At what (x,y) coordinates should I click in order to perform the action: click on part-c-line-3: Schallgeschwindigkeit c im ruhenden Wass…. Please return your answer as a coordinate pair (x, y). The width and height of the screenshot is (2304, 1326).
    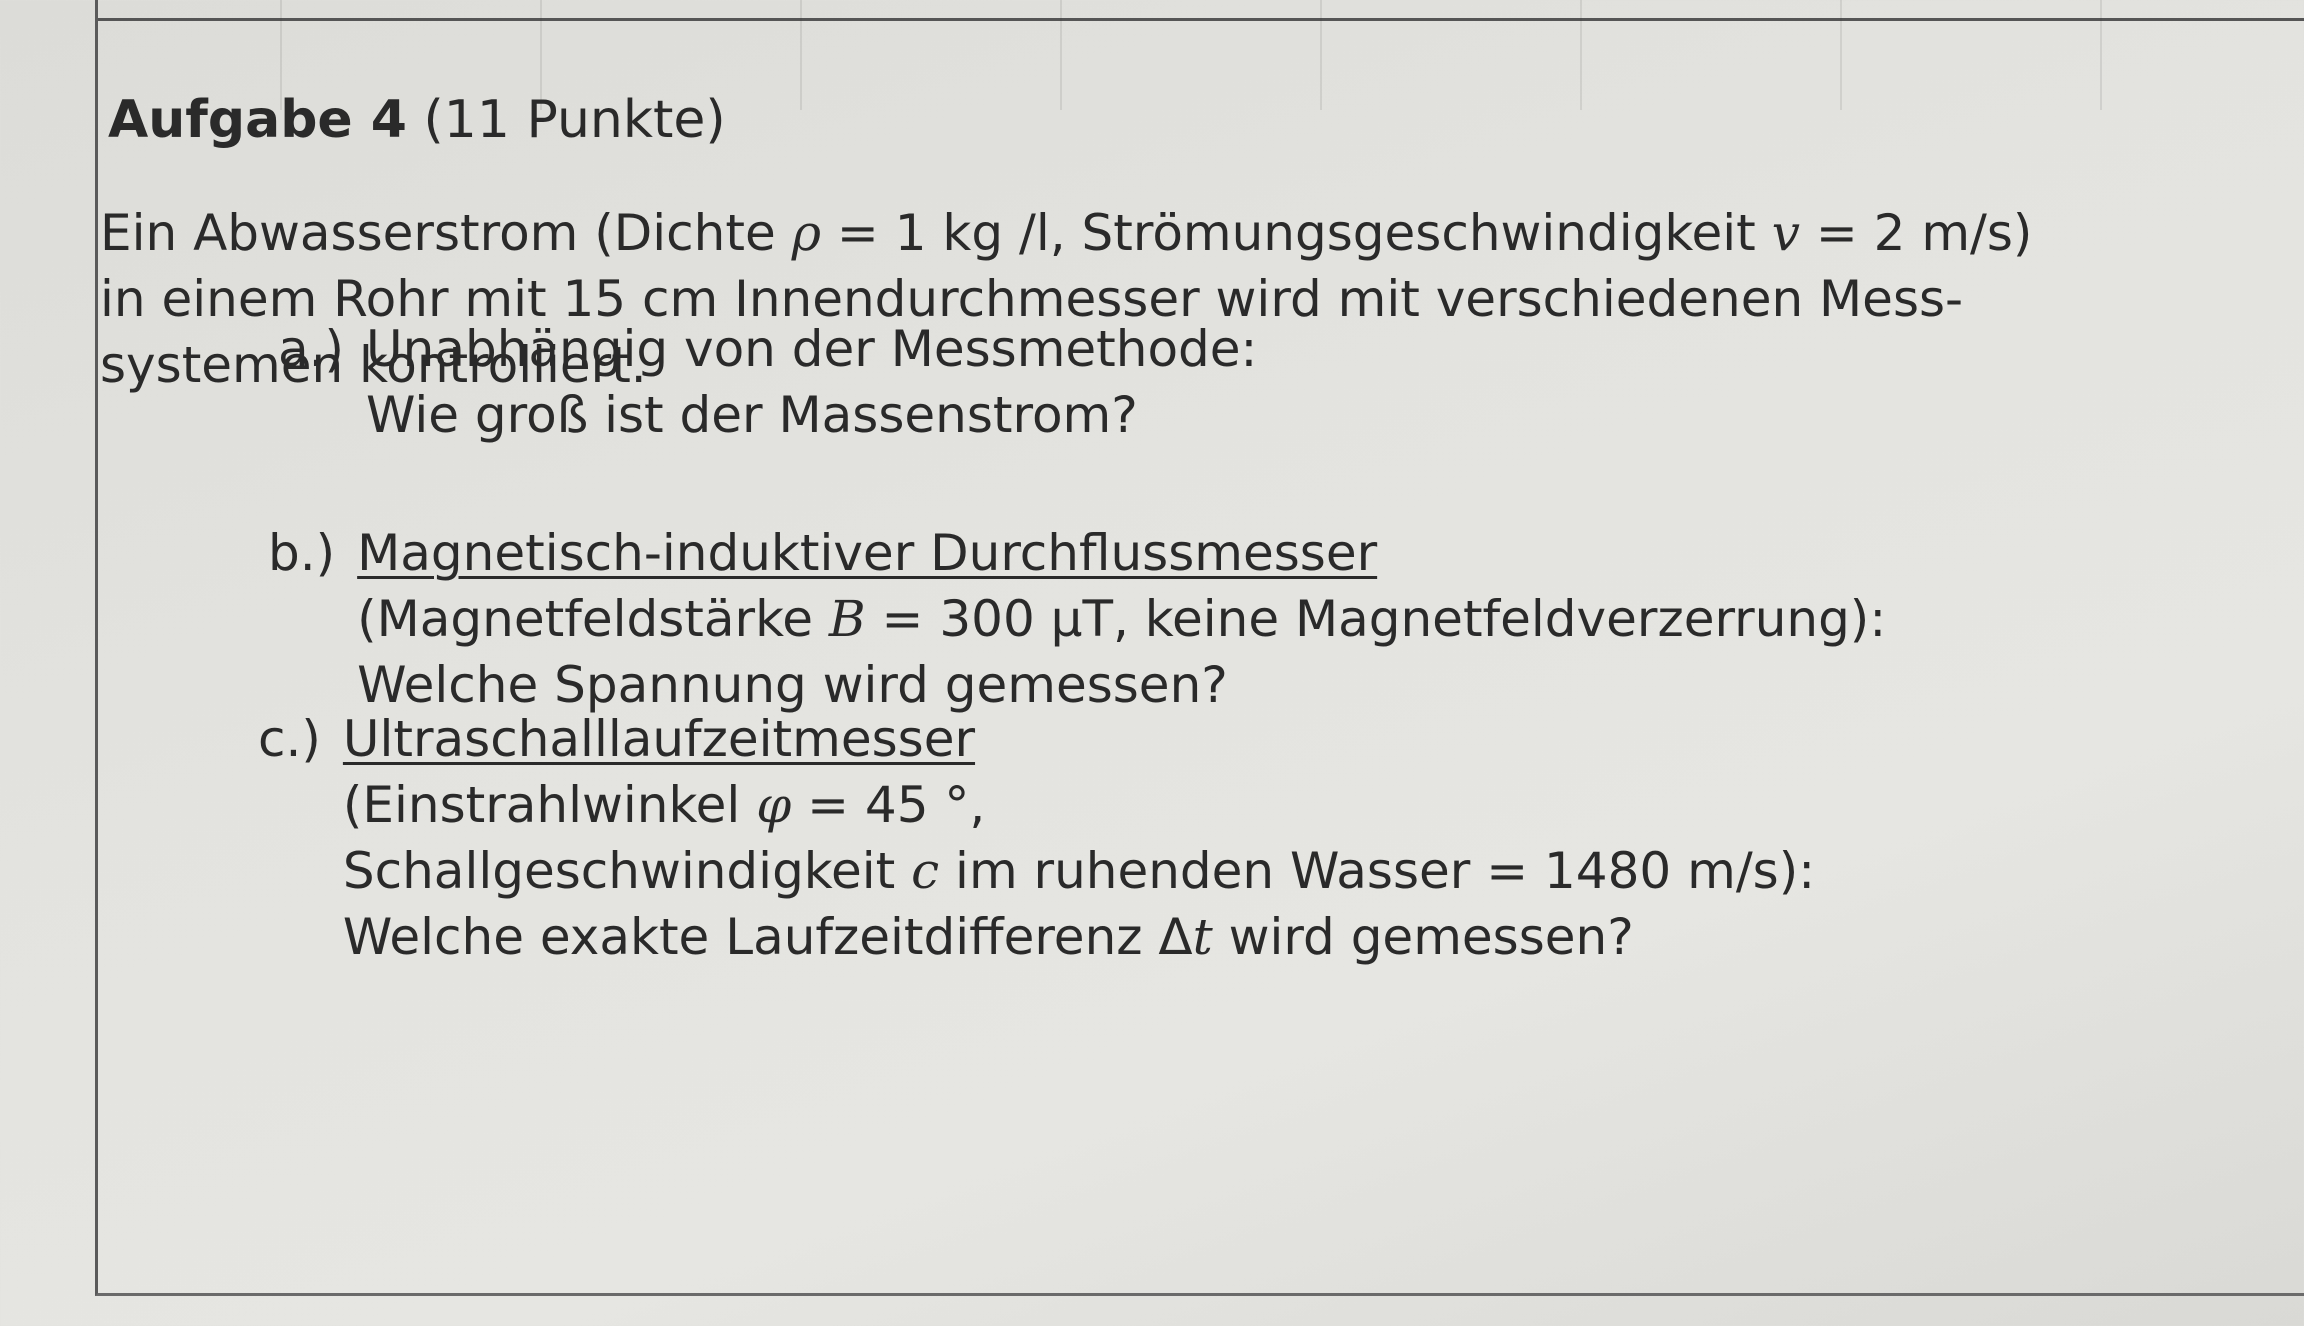
    Looking at the image, I should click on (1079, 871).